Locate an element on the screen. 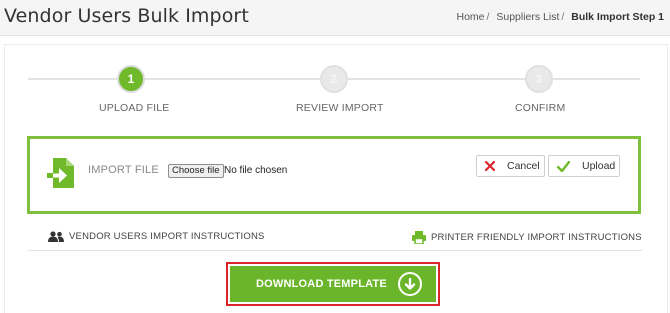 The image size is (670, 313). file-import-icon is located at coordinates (60, 173).